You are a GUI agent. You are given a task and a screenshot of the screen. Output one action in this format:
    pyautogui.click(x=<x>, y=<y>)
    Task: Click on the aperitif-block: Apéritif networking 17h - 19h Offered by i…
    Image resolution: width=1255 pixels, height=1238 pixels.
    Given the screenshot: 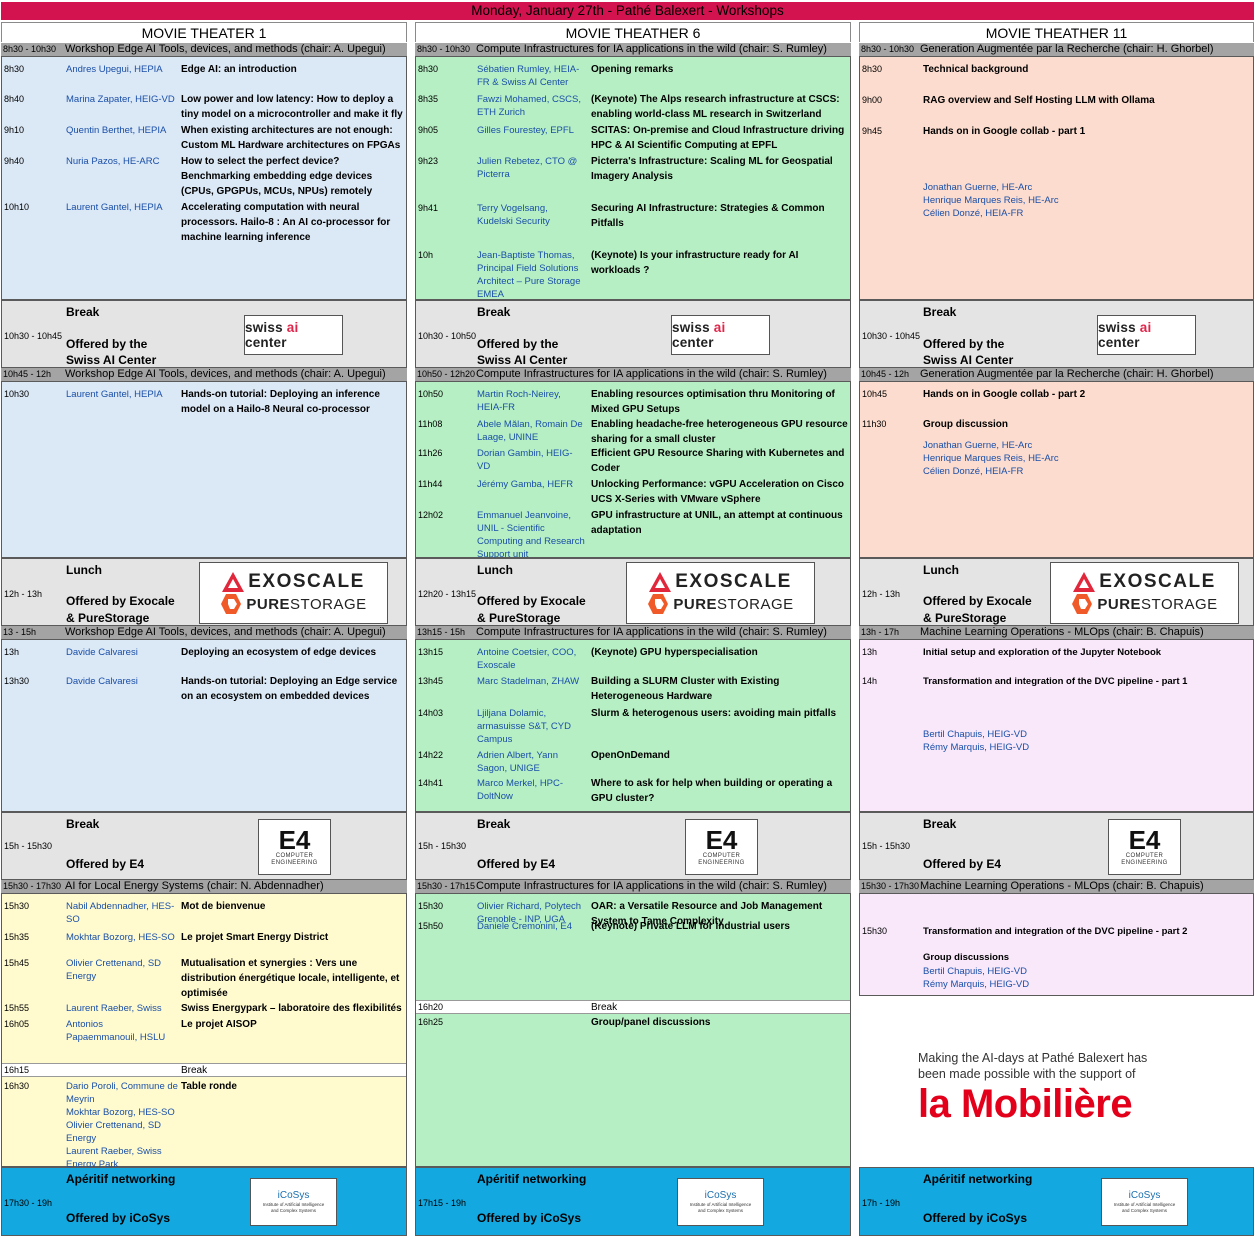 What is the action you would take?
    pyautogui.click(x=1056, y=1201)
    